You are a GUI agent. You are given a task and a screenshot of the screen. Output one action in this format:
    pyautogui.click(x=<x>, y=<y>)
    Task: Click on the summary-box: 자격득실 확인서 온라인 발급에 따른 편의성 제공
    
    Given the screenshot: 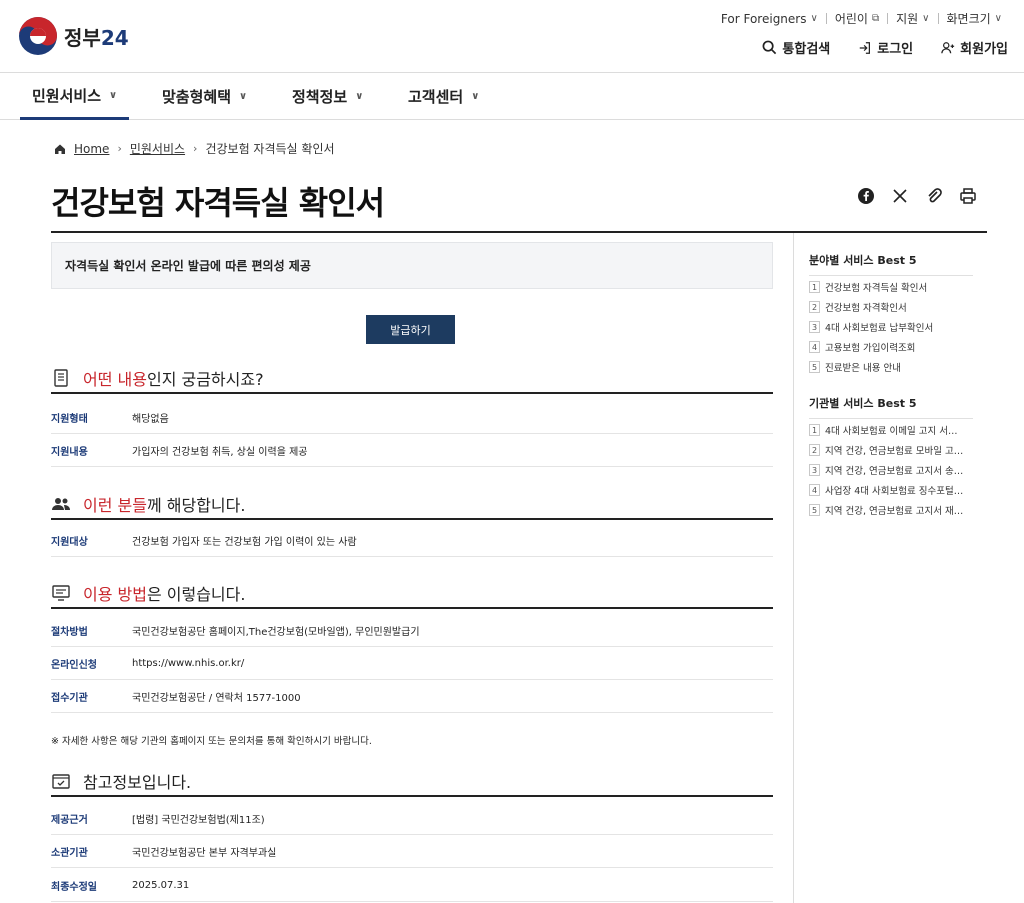 What is the action you would take?
    pyautogui.click(x=412, y=265)
    